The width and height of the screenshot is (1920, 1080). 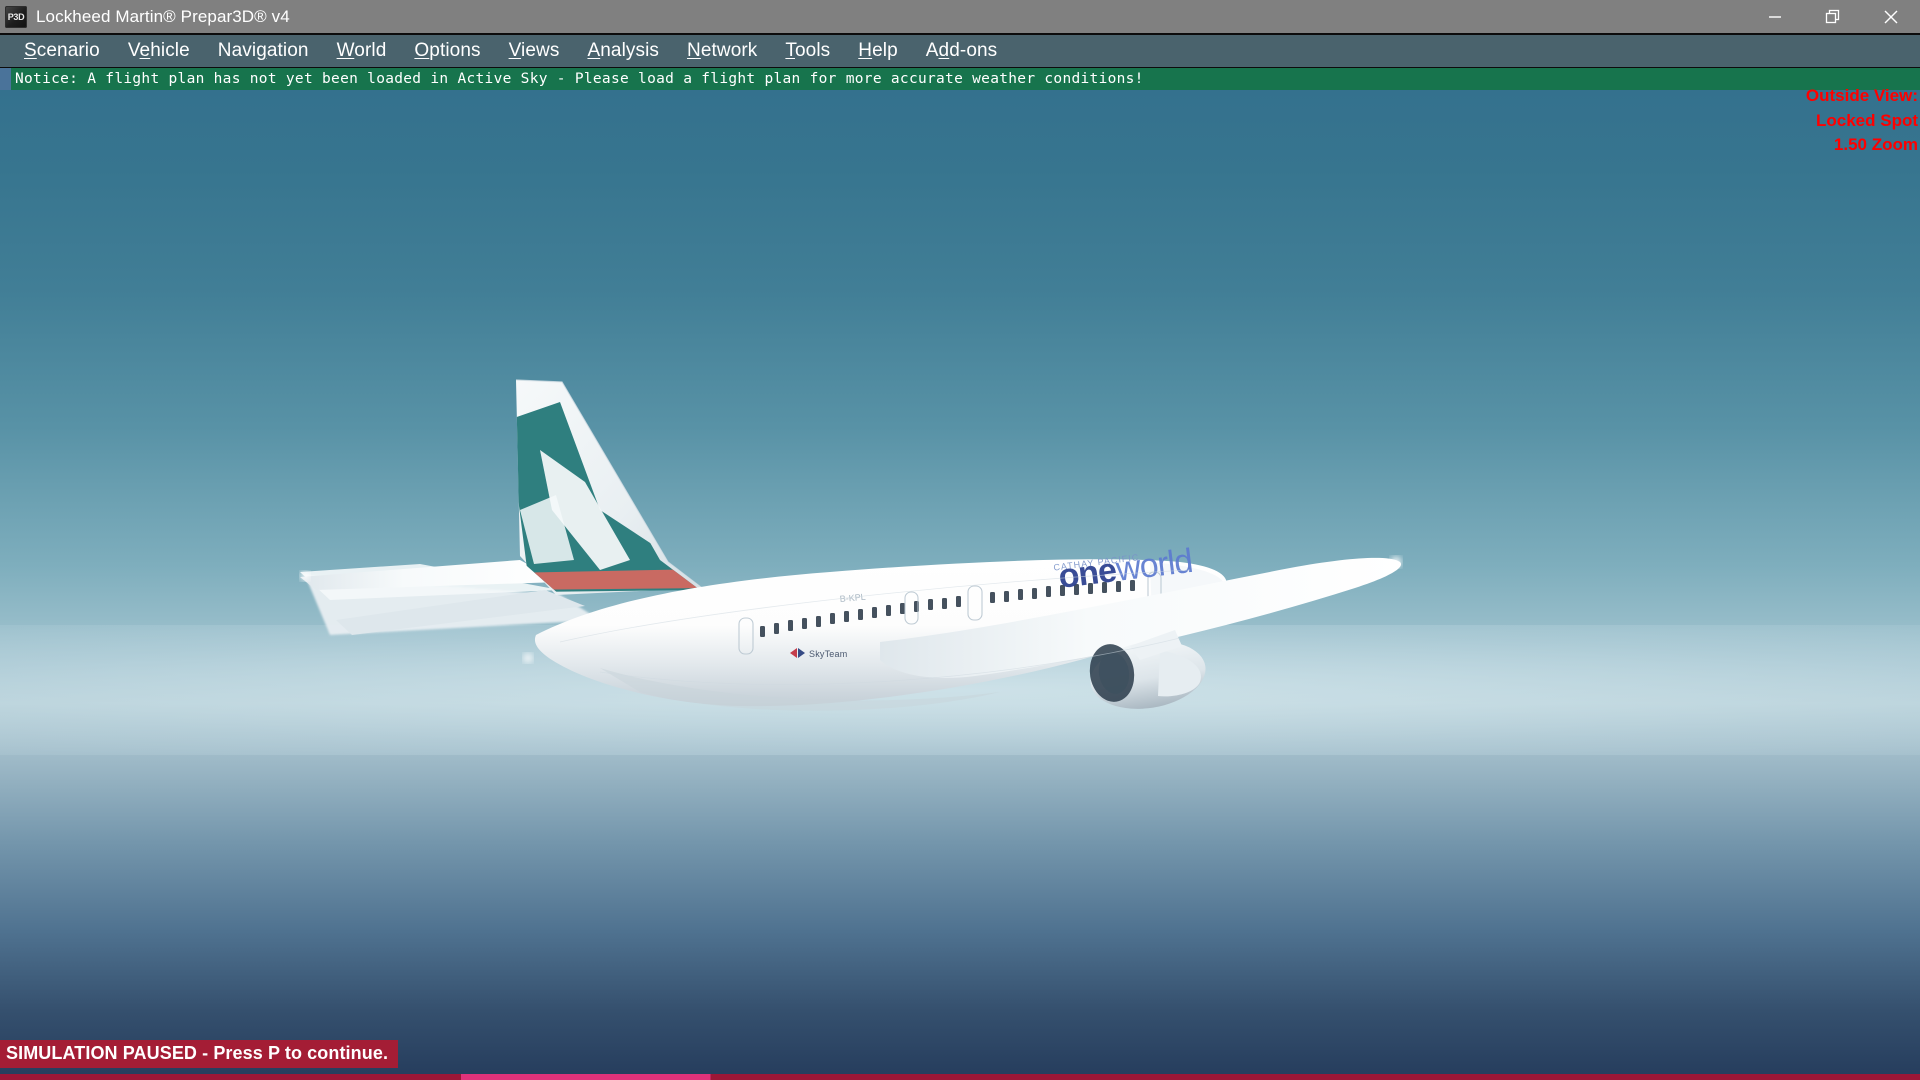 What do you see at coordinates (199, 1054) in the screenshot?
I see `simulation-paused-banner: SIMULATION PAUSED - Press P to continue.` at bounding box center [199, 1054].